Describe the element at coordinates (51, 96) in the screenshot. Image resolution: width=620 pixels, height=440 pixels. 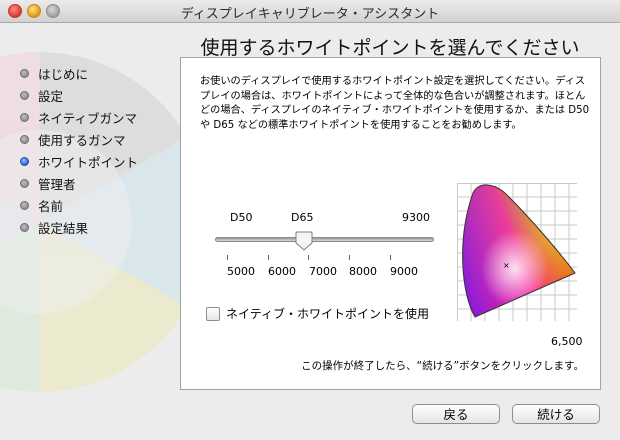
I see `step-label: 設定` at that location.